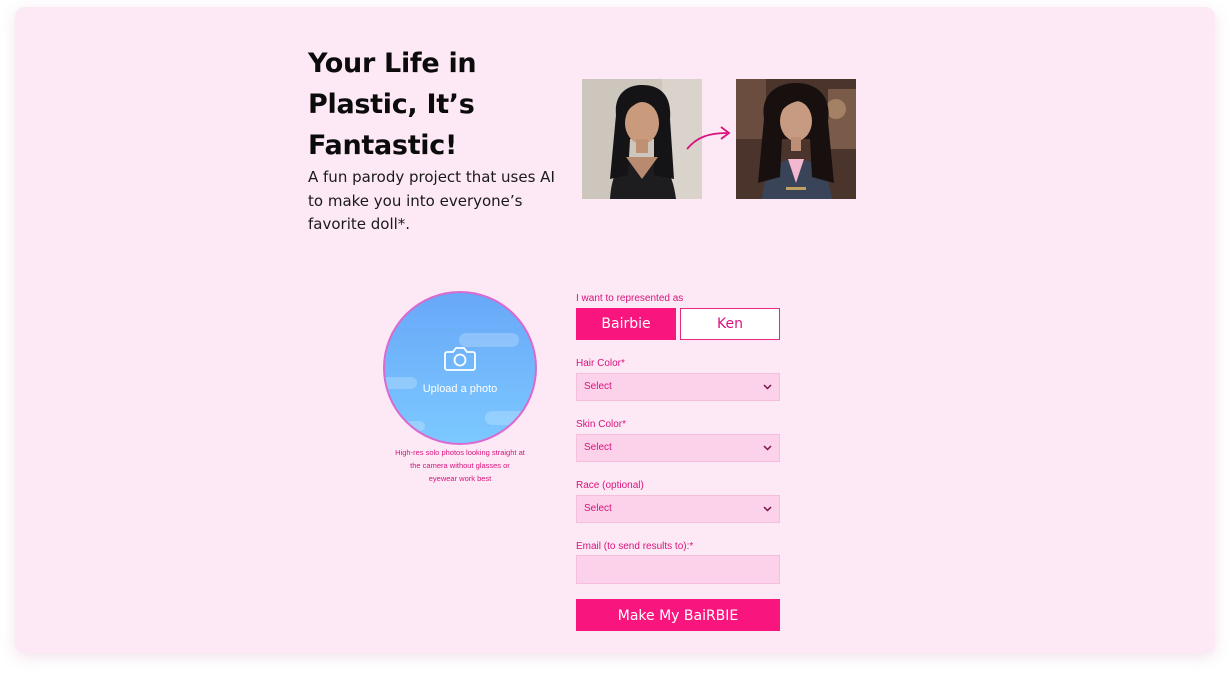  Describe the element at coordinates (678, 509) in the screenshot. I see `race-select: Select` at that location.